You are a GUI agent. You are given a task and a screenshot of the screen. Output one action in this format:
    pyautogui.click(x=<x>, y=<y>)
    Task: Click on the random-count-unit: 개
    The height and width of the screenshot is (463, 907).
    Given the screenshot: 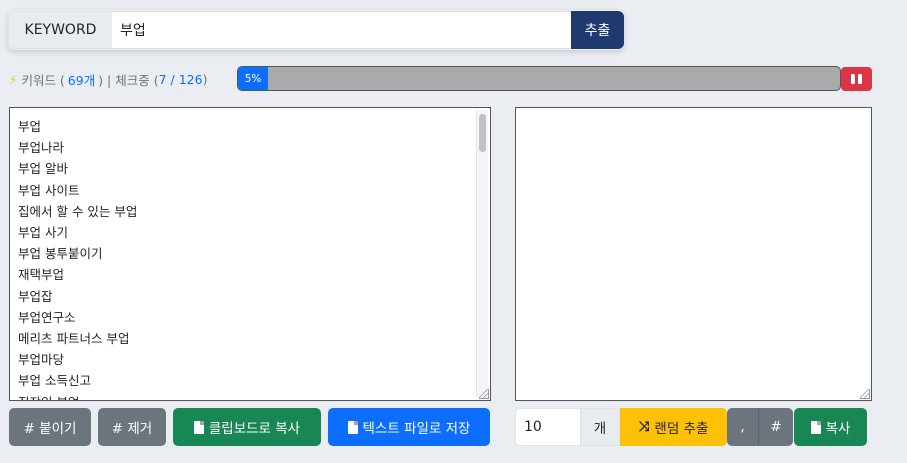 What is the action you would take?
    pyautogui.click(x=600, y=427)
    